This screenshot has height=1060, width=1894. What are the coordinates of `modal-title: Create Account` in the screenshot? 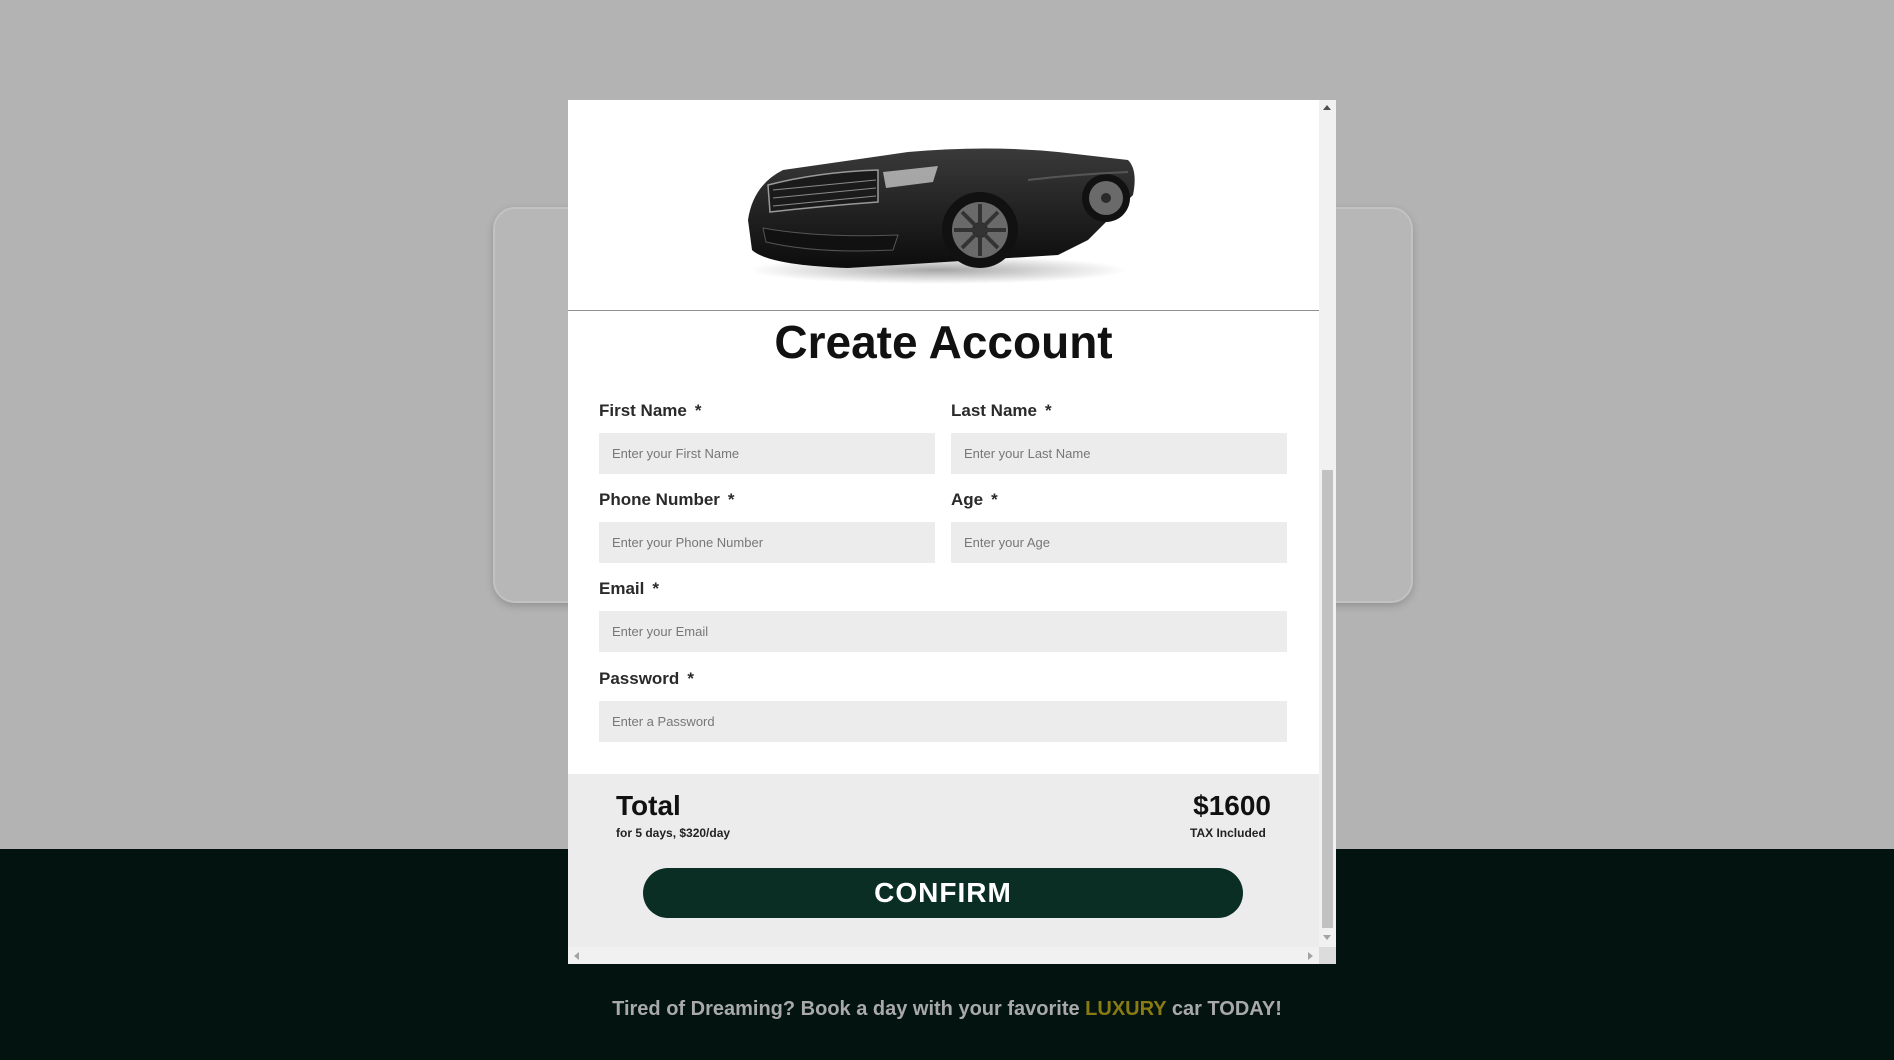 It's located at (943, 342).